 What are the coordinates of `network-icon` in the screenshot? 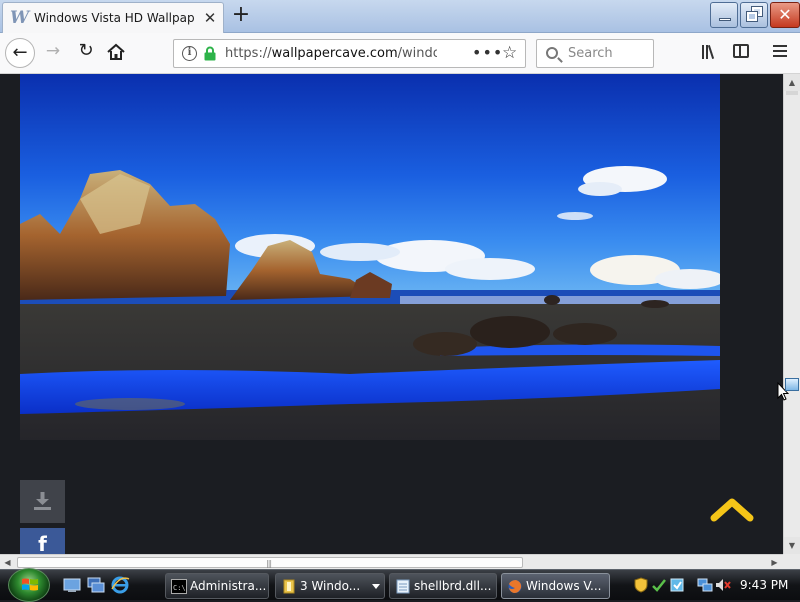 It's located at (705, 585).